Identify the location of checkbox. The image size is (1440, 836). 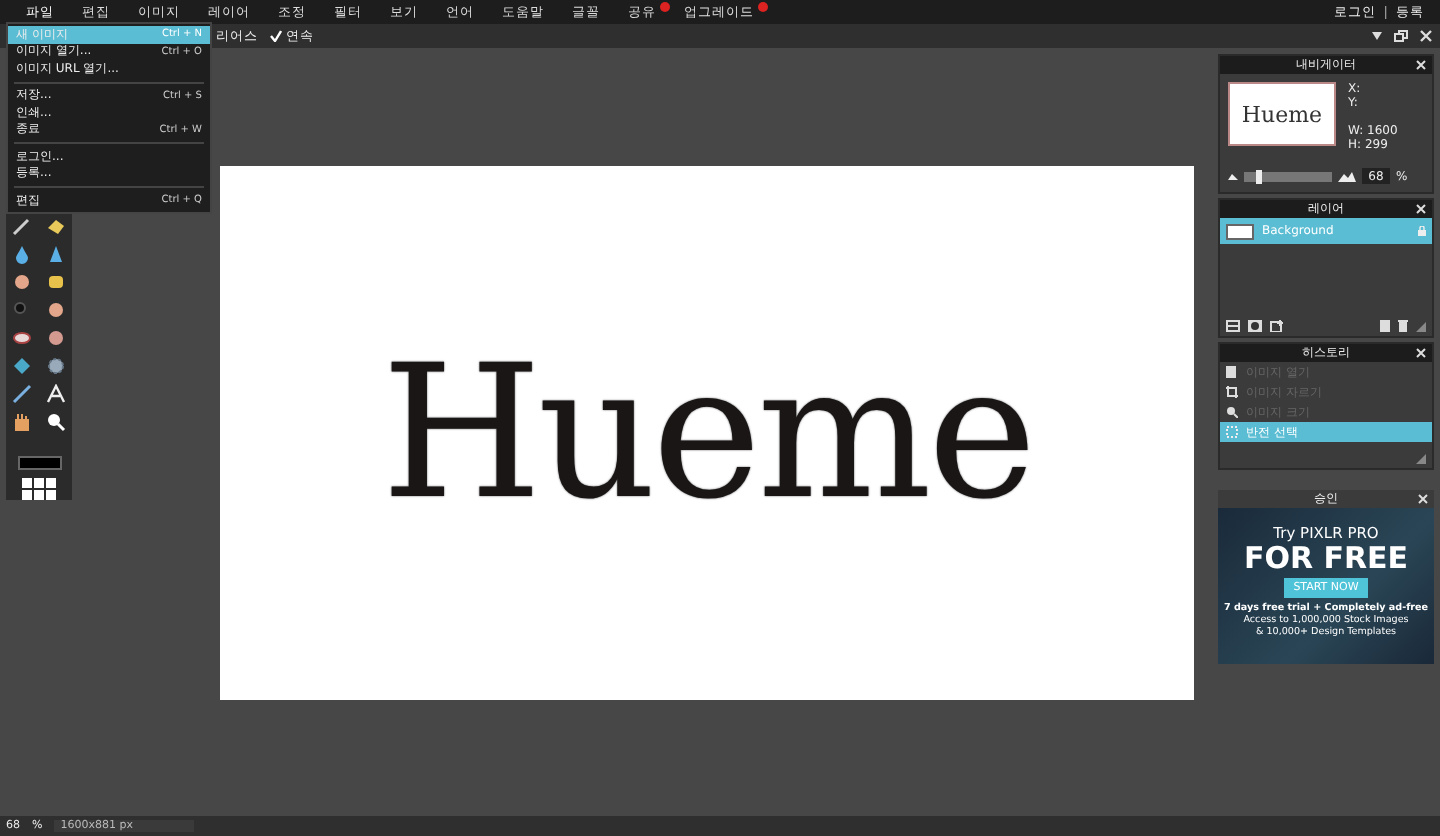
(276, 36).